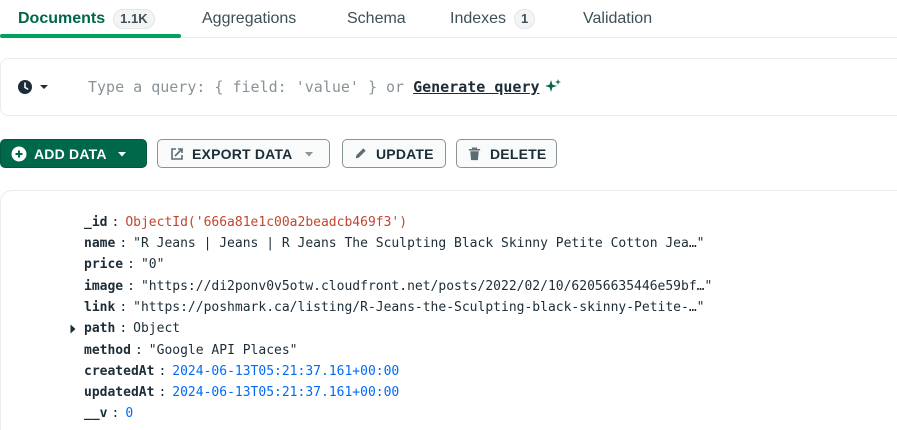 This screenshot has height=430, width=897. I want to click on query-history-button, so click(33, 87).